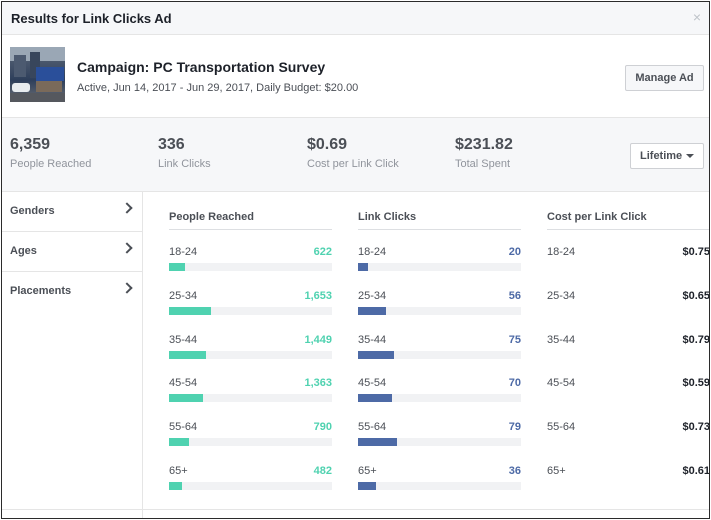 Image resolution: width=711 pixels, height=520 pixels. What do you see at coordinates (318, 339) in the screenshot?
I see `reached-value: 1,449` at bounding box center [318, 339].